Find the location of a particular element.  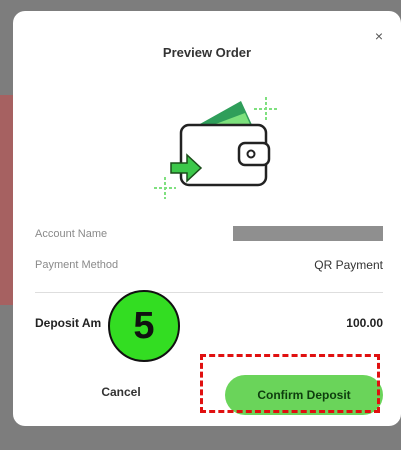

step-badge: 5 is located at coordinates (144, 326).